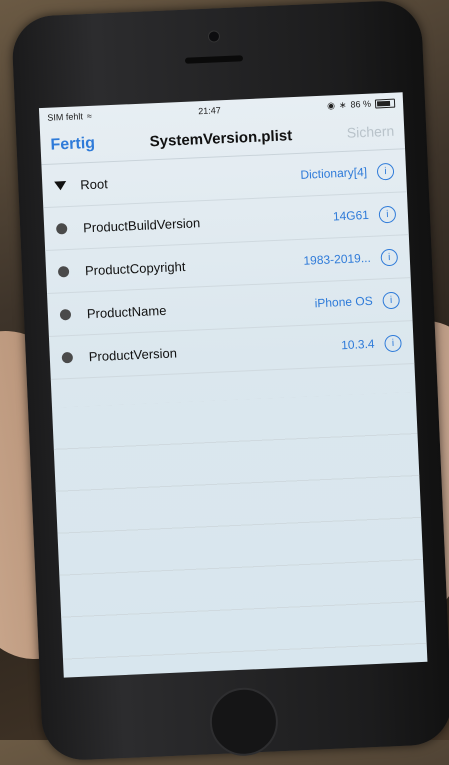 Image resolution: width=449 pixels, height=765 pixels. Describe the element at coordinates (133, 354) in the screenshot. I see `row-key: ProductVersion` at that location.